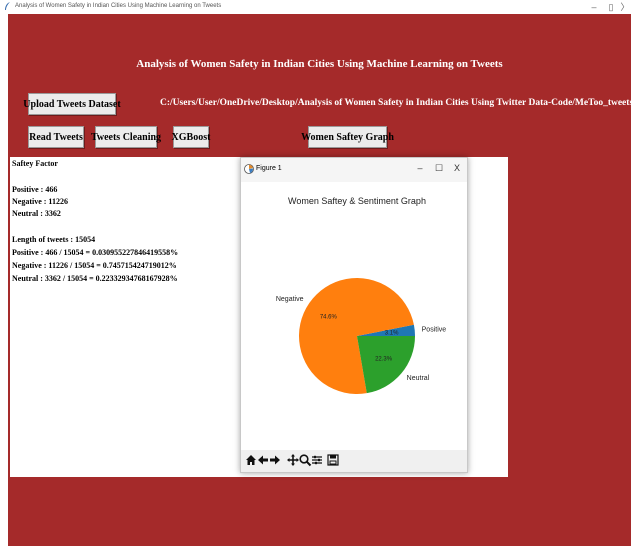 The height and width of the screenshot is (546, 631). Describe the element at coordinates (420, 168) in the screenshot. I see `figure-minimize-button: –` at that location.